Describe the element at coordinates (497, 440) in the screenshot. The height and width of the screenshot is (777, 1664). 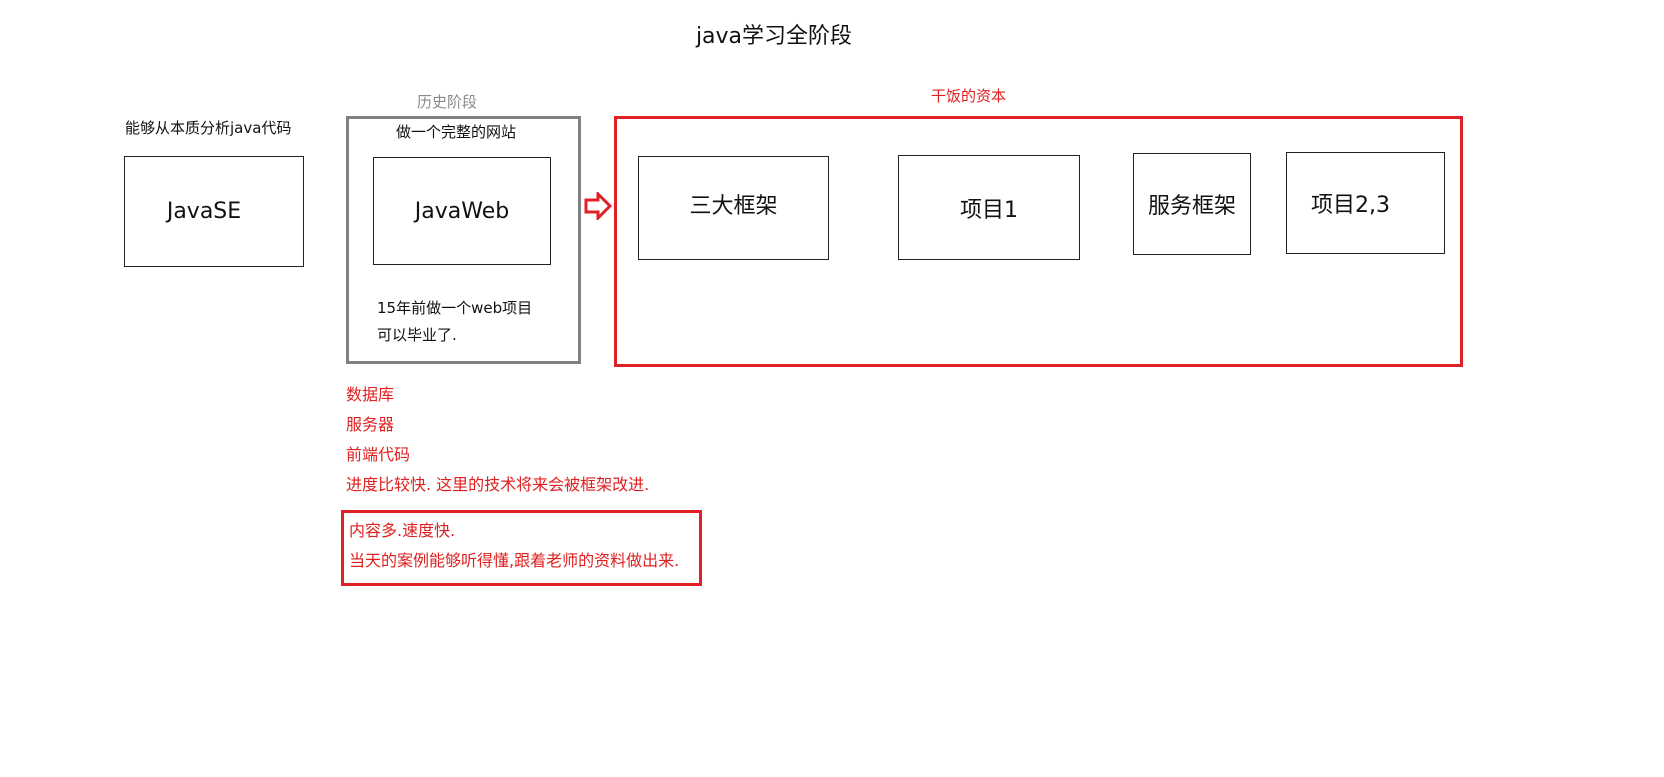
I see `notes-list: 数据库 服务器 前端代码 进度比较快. 这里的技术将来会被框架改进.` at that location.